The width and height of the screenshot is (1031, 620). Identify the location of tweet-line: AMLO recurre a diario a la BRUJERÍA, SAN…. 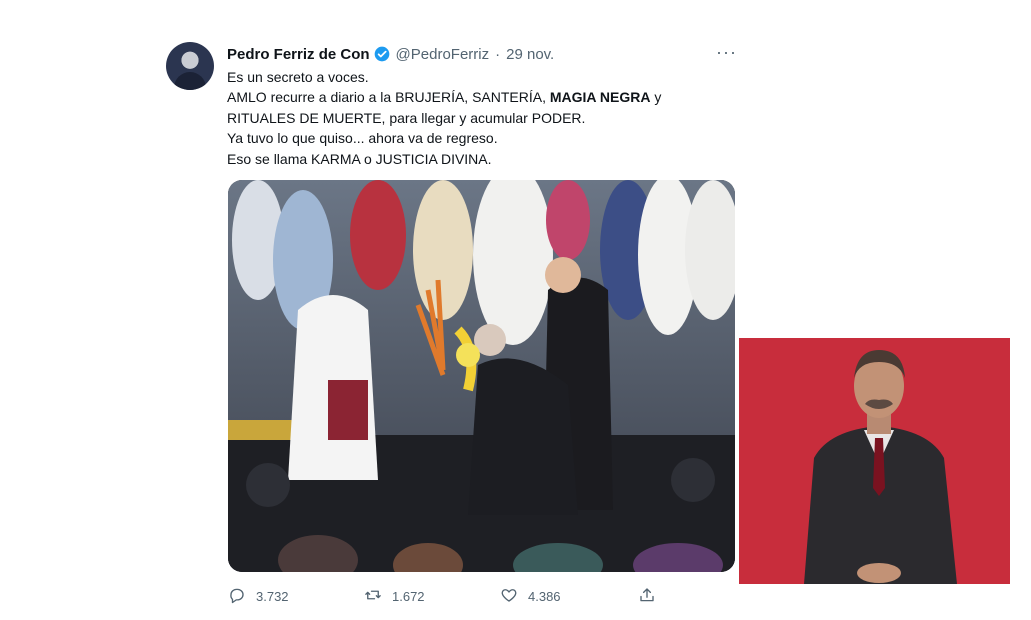
(477, 97).